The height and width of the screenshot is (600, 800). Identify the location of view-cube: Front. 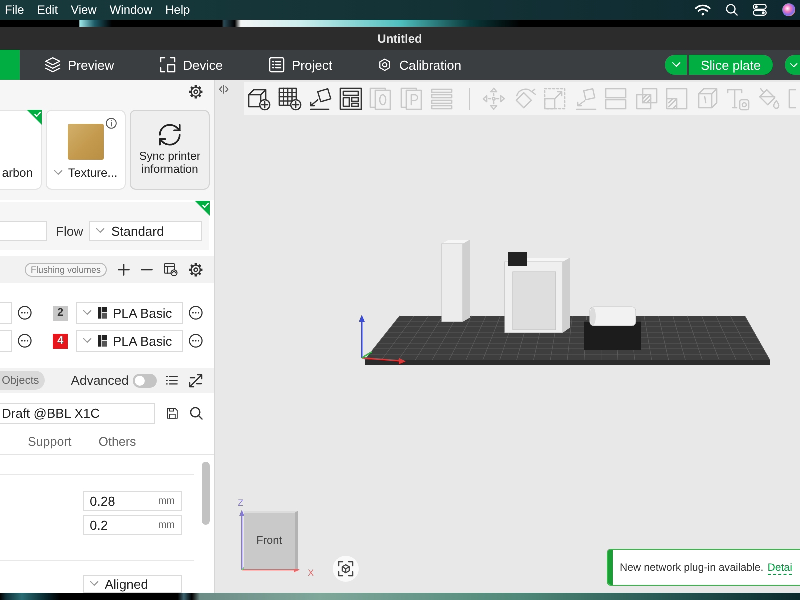
(271, 540).